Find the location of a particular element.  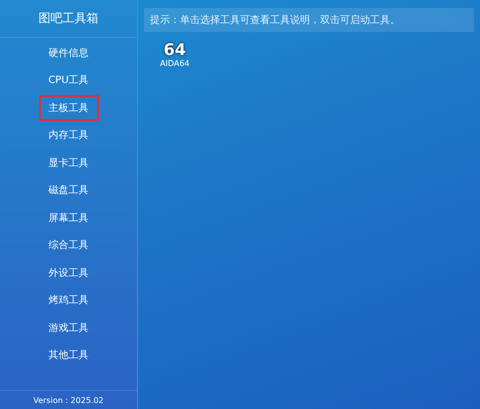

sidebar-item: 主板工具 is located at coordinates (68, 108).